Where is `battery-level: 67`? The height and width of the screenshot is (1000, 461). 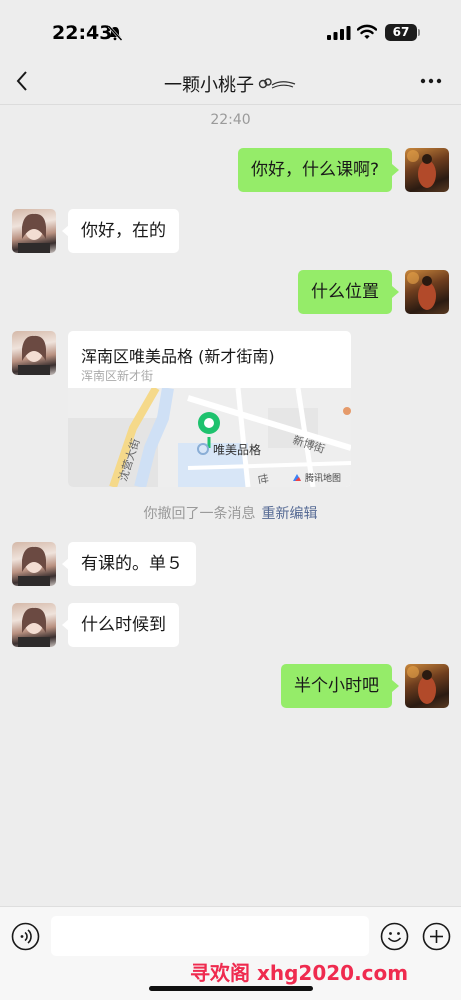
battery-level: 67 is located at coordinates (401, 32).